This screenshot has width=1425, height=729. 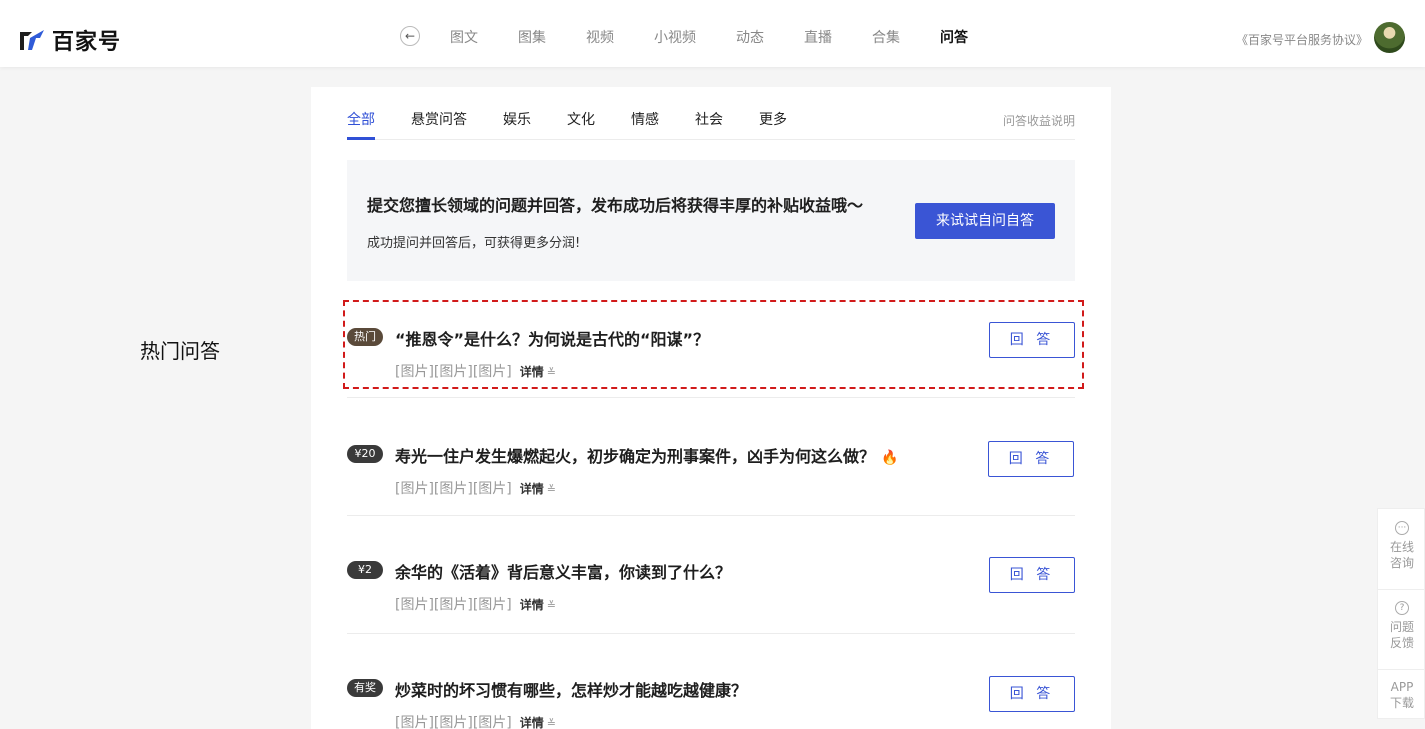 I want to click on question-title: 寿光一住户发生爆燃起火，初步确定为刑事案件，凶手为何这么做？ 🔥, so click(x=646, y=455).